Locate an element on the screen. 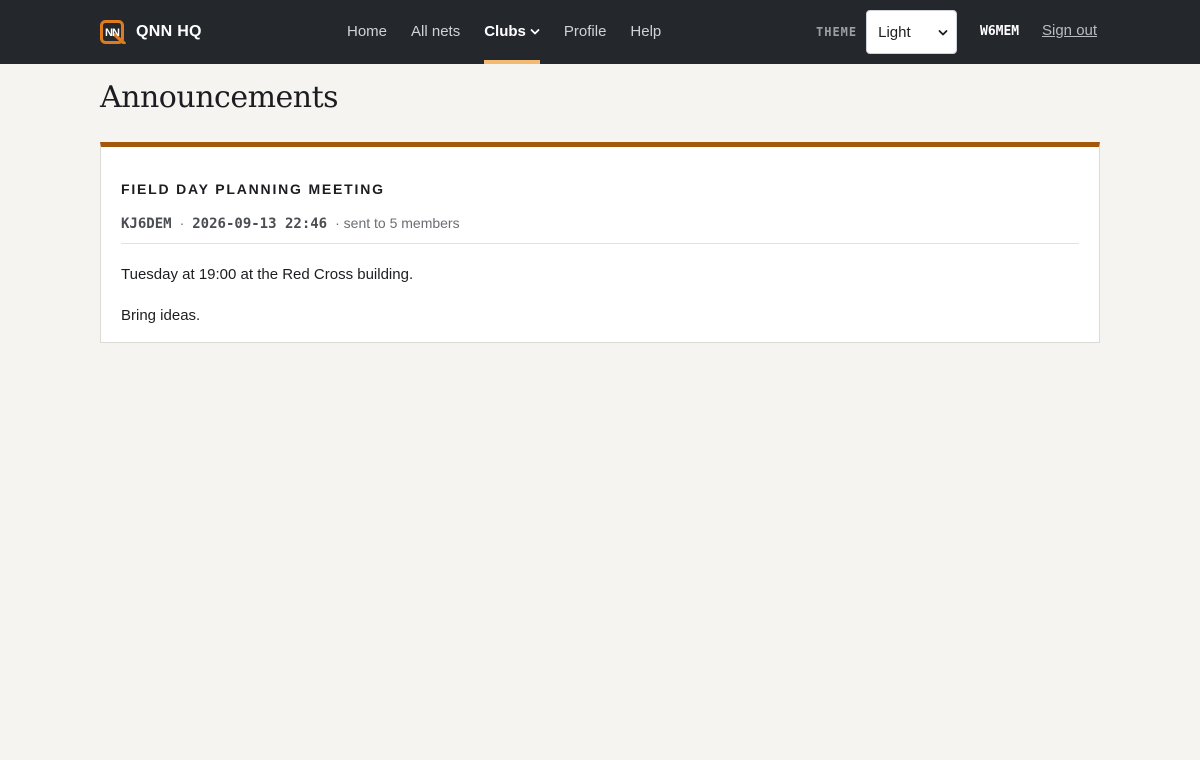  svg-text: N is located at coordinates (116, 33).